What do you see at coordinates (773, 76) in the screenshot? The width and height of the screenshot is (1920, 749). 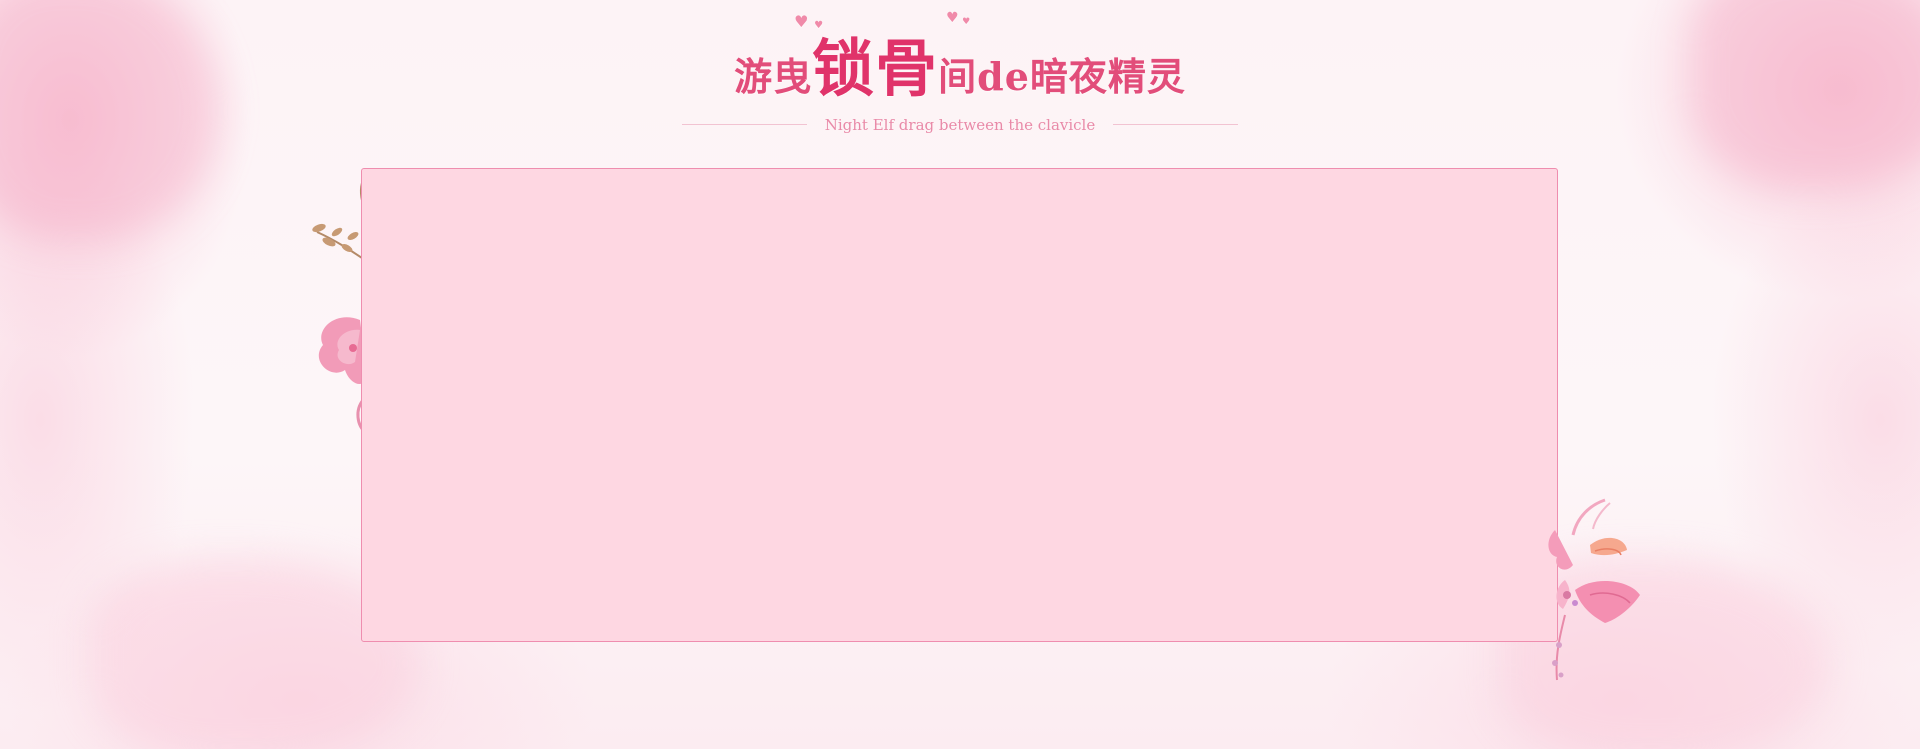 I see `title-part-1: 游曳` at bounding box center [773, 76].